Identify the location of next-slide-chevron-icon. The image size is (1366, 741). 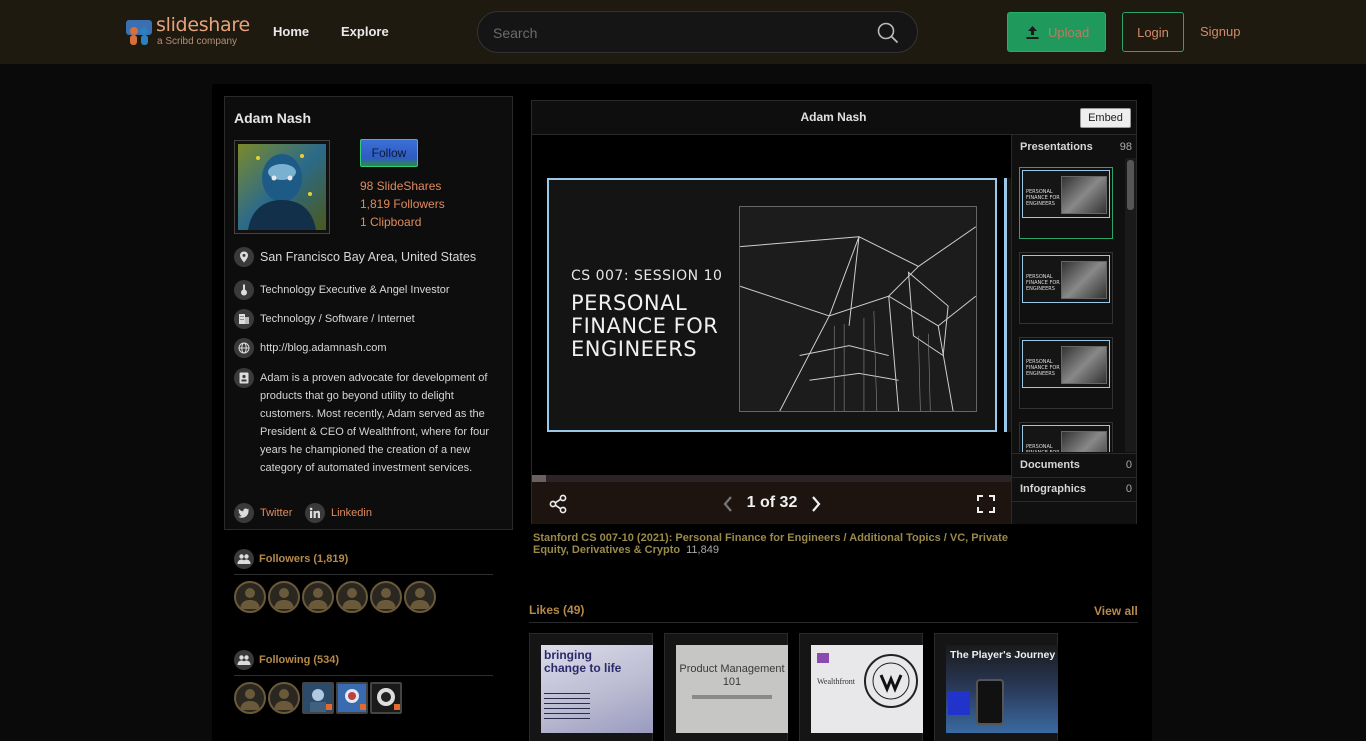
(816, 504).